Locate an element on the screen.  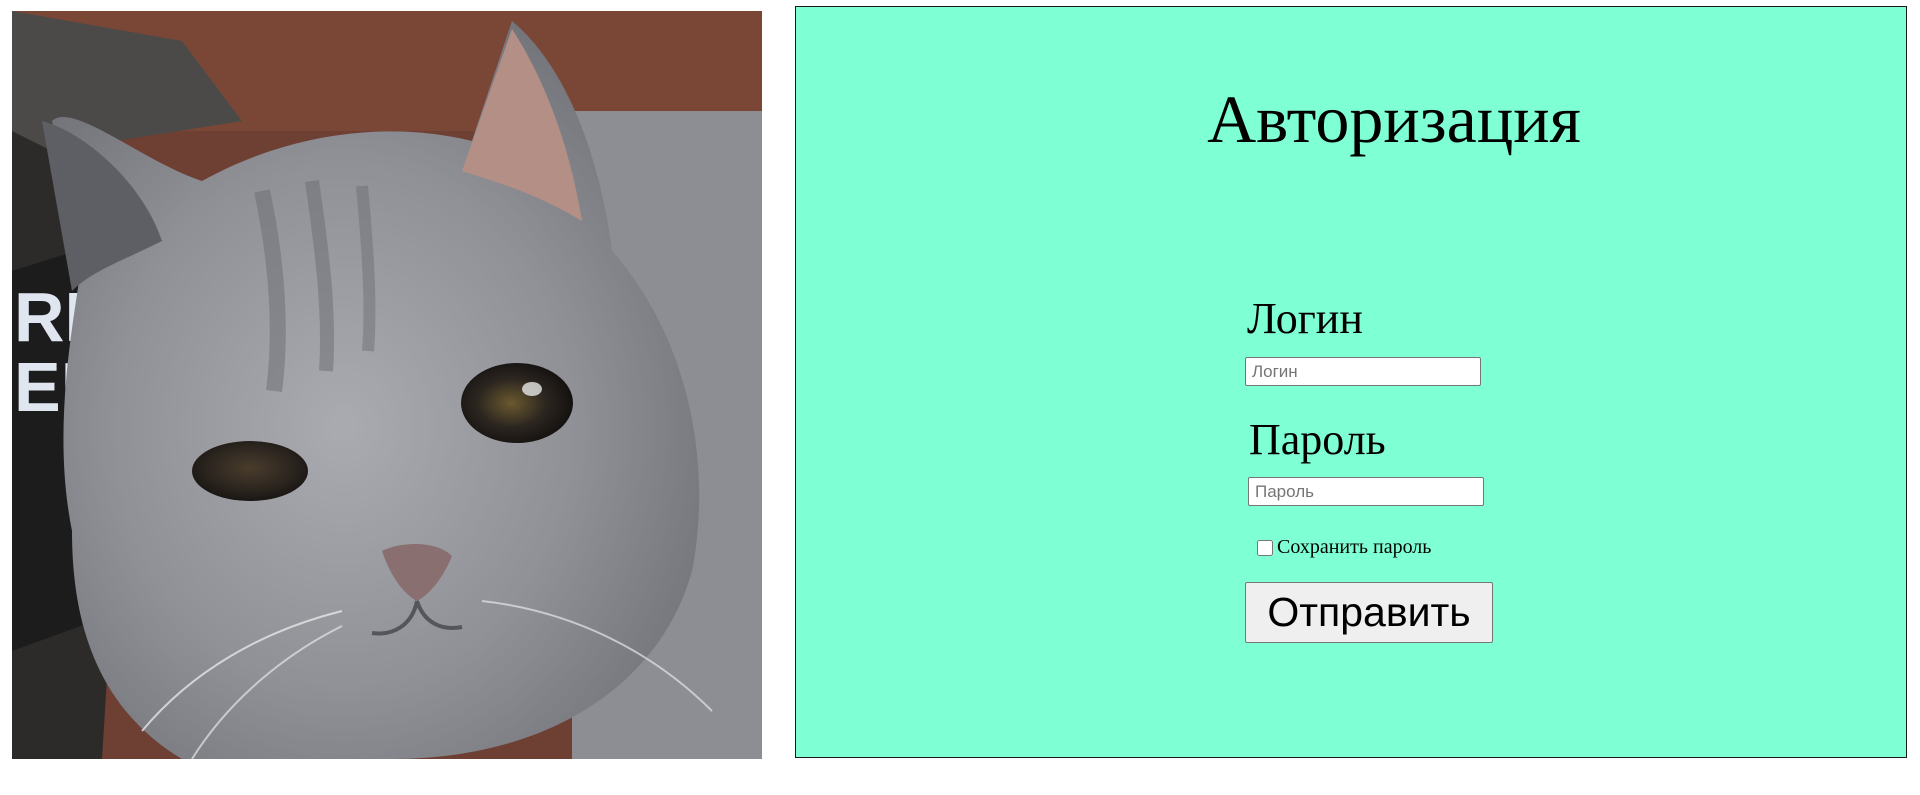
password-label: Пароль is located at coordinates (1317, 439).